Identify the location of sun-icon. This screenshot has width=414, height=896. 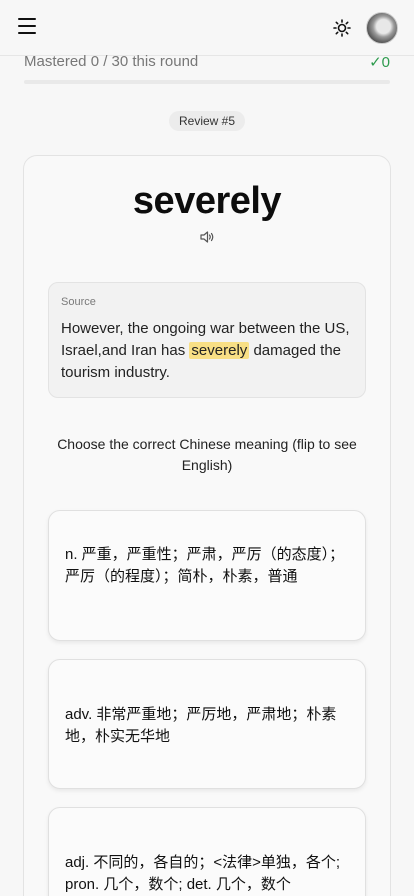
(342, 28).